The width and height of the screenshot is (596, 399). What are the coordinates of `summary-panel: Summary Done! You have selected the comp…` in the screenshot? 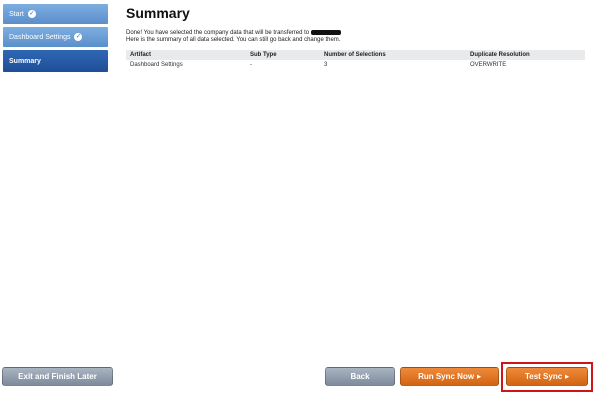 It's located at (356, 36).